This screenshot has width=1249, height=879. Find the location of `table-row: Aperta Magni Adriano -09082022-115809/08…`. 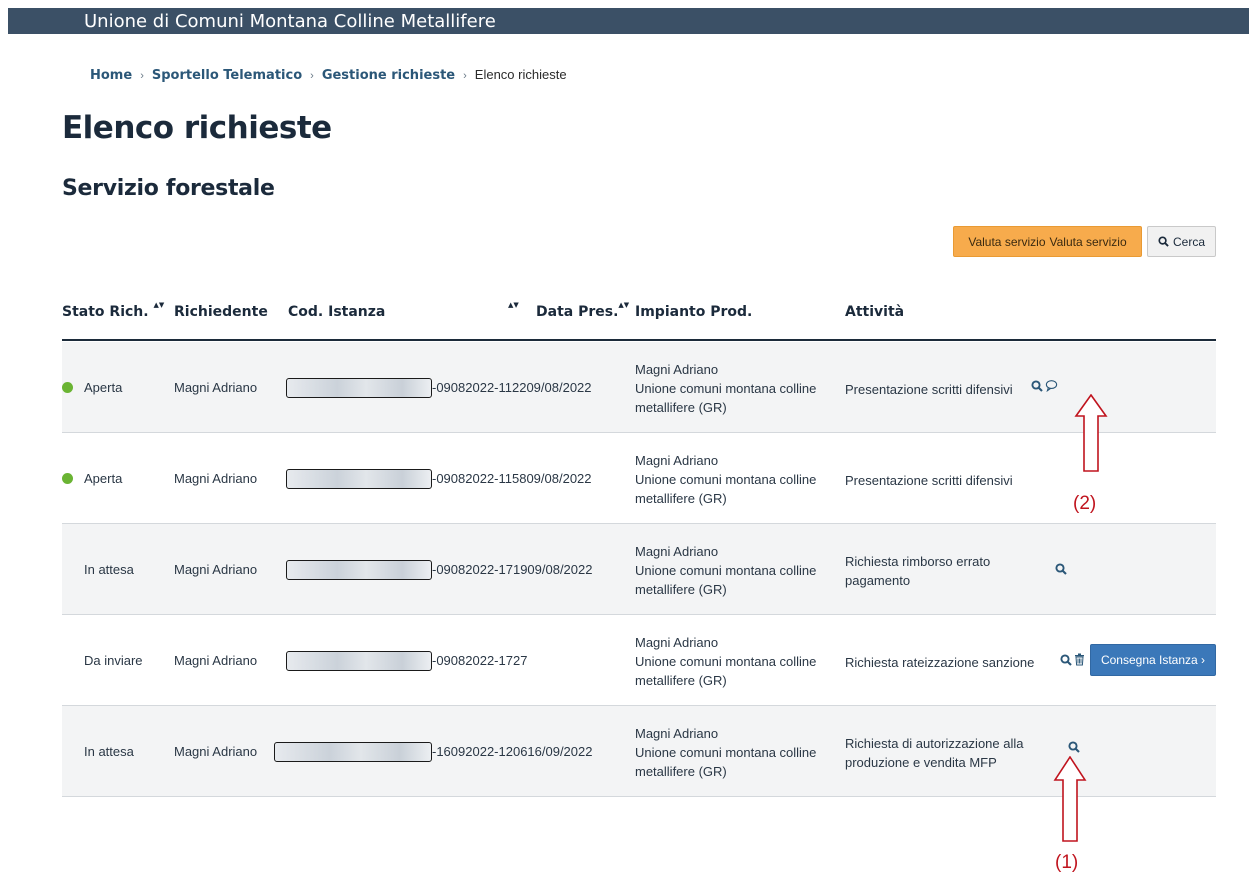

table-row: Aperta Magni Adriano -09082022-115809/08… is located at coordinates (639, 478).